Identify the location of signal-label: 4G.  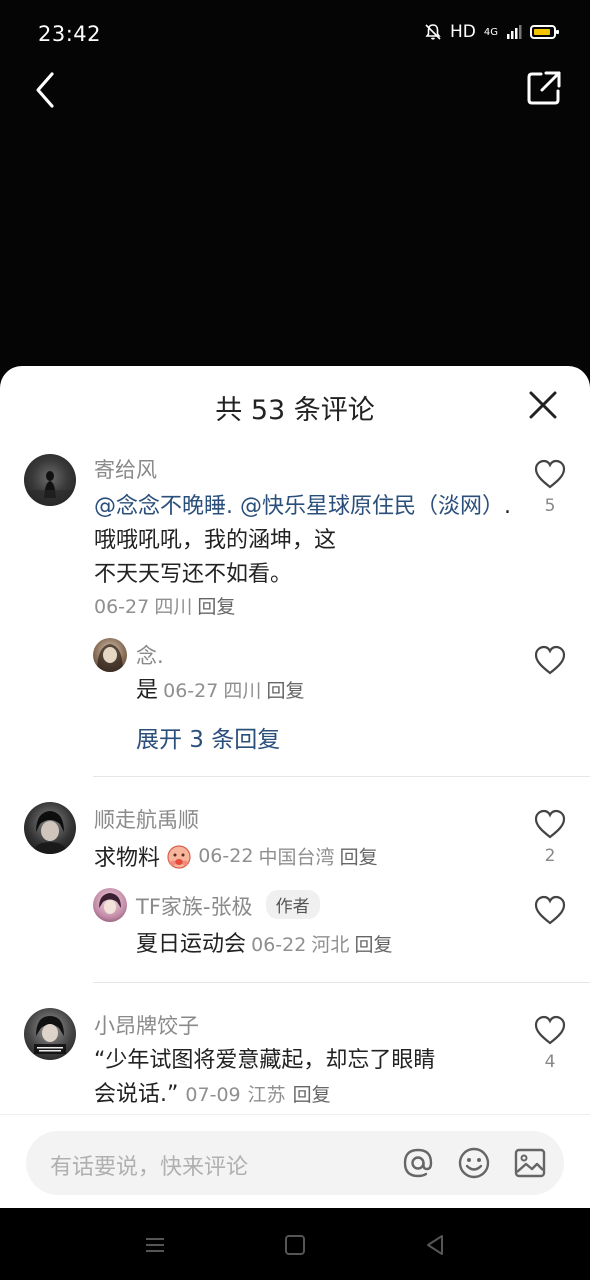
(490, 32).